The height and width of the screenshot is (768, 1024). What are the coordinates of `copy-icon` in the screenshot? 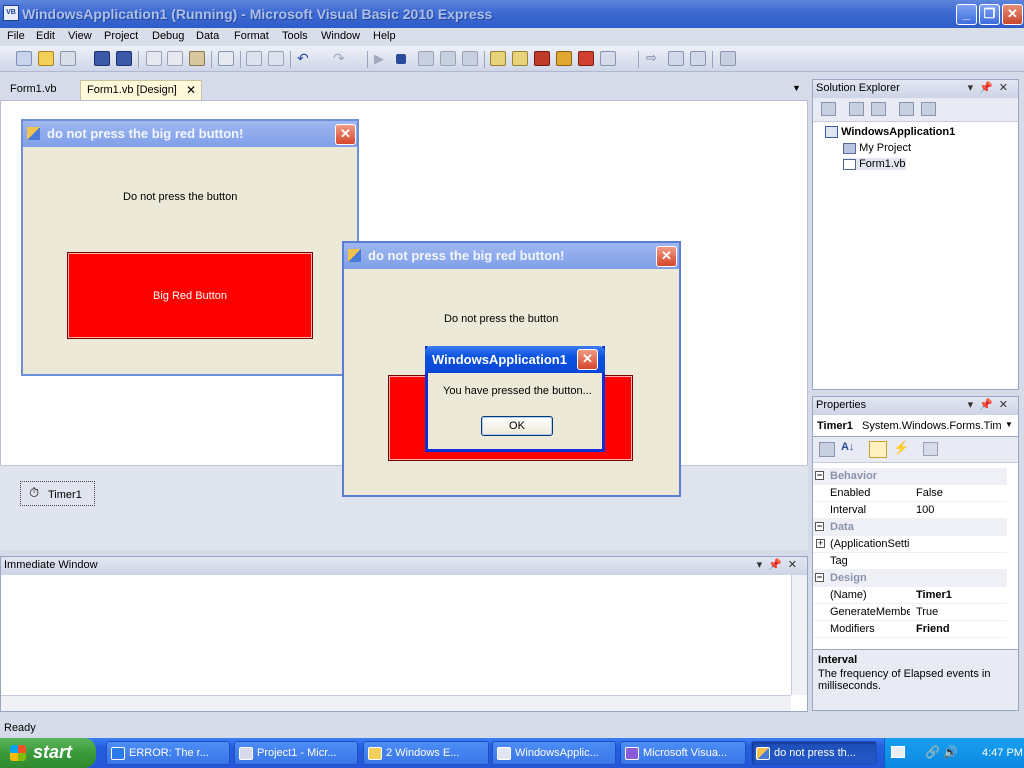 It's located at (175, 58).